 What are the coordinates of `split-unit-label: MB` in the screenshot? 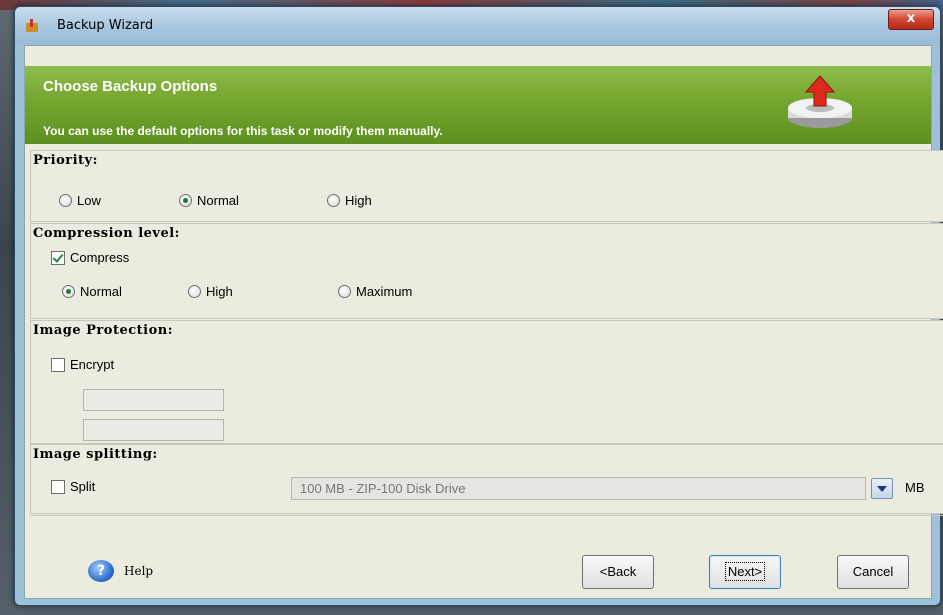 It's located at (915, 487).